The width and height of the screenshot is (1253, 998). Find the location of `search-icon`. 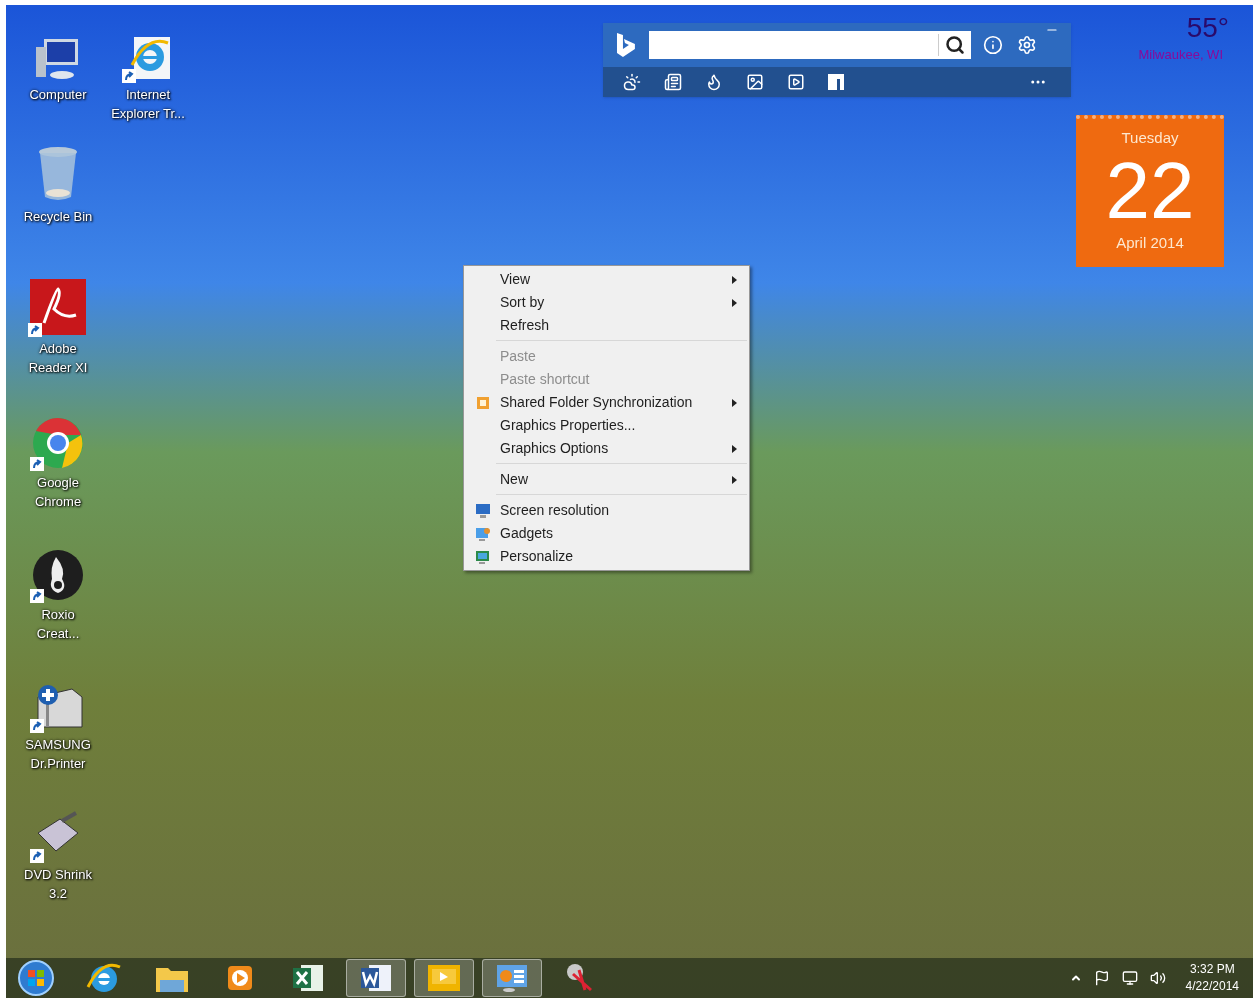

search-icon is located at coordinates (955, 45).